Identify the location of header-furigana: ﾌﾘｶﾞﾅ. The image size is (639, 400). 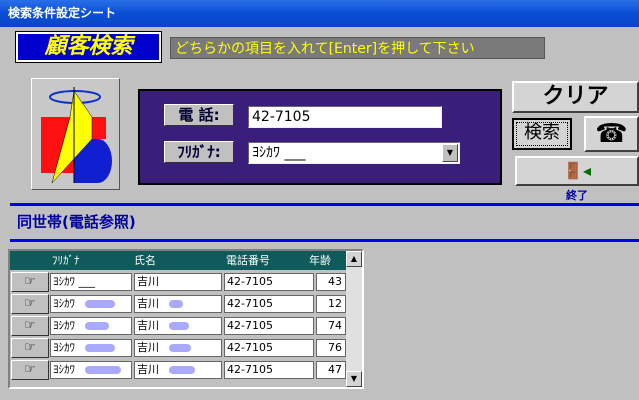
(66, 260).